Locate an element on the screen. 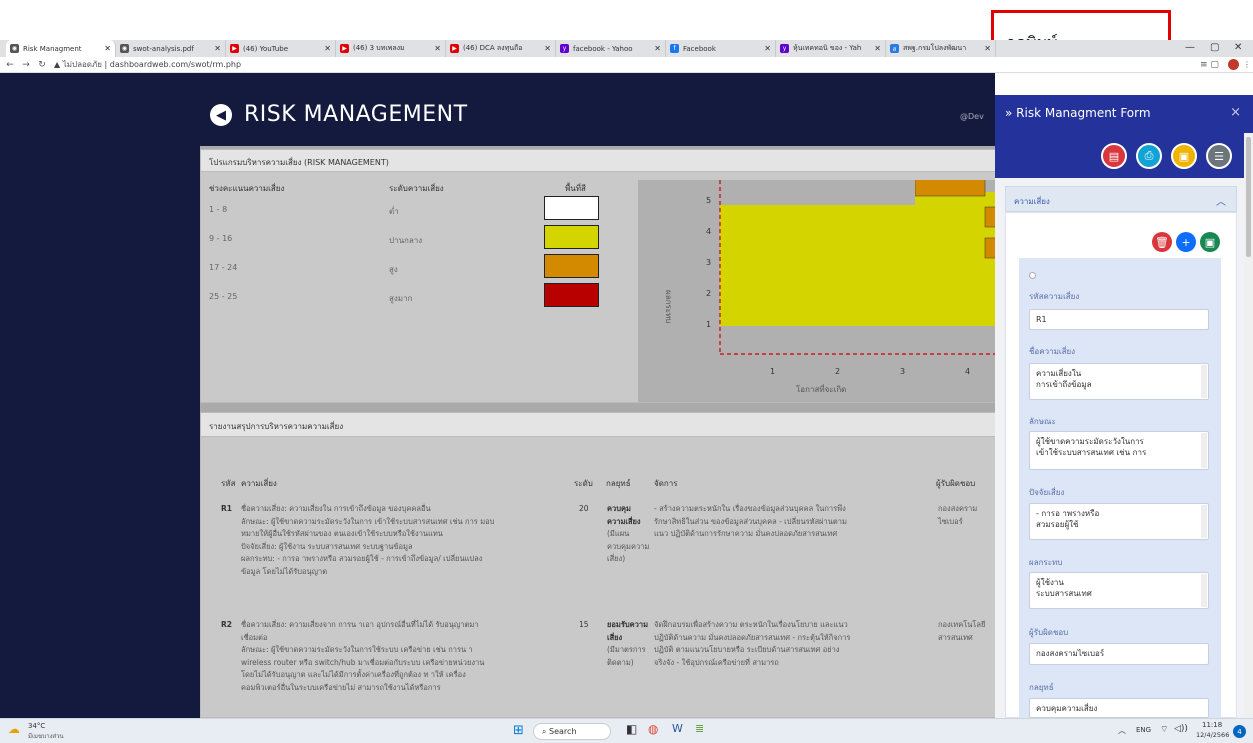 The image size is (1253, 743). label-impact: ผลกระทบ is located at coordinates (1046, 562).